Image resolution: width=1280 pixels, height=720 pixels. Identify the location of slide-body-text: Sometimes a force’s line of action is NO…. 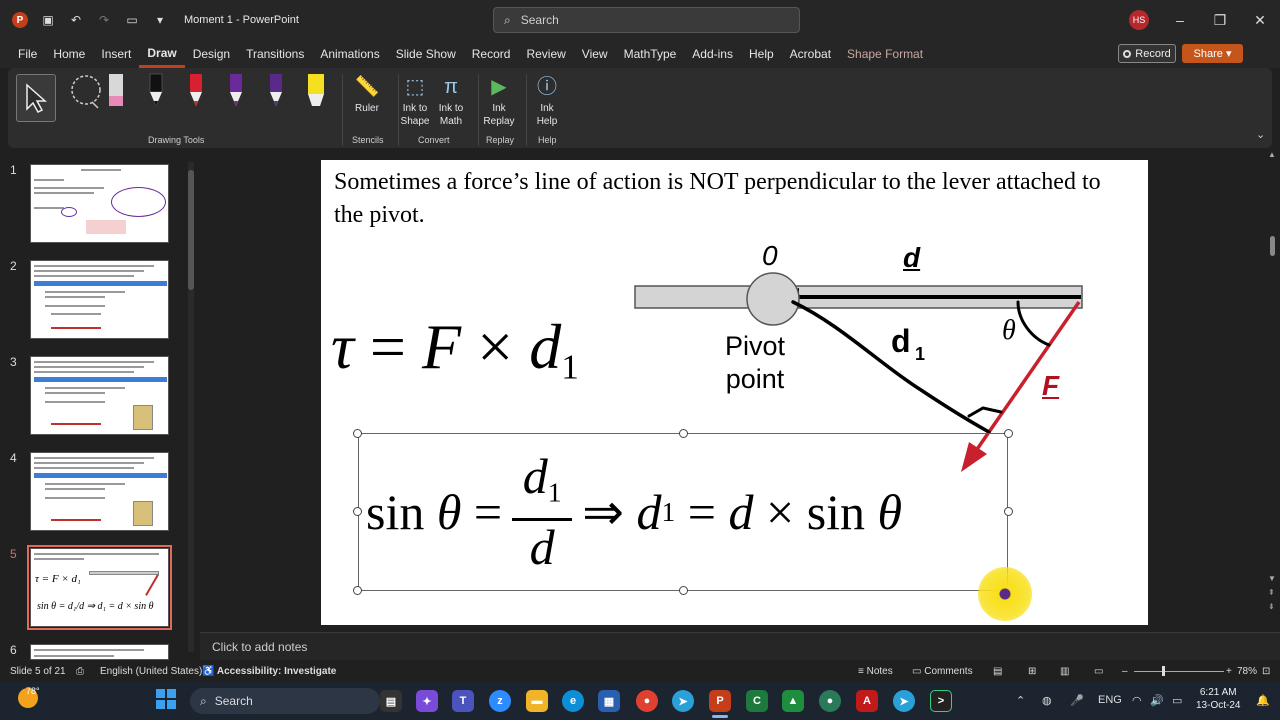
(734, 199).